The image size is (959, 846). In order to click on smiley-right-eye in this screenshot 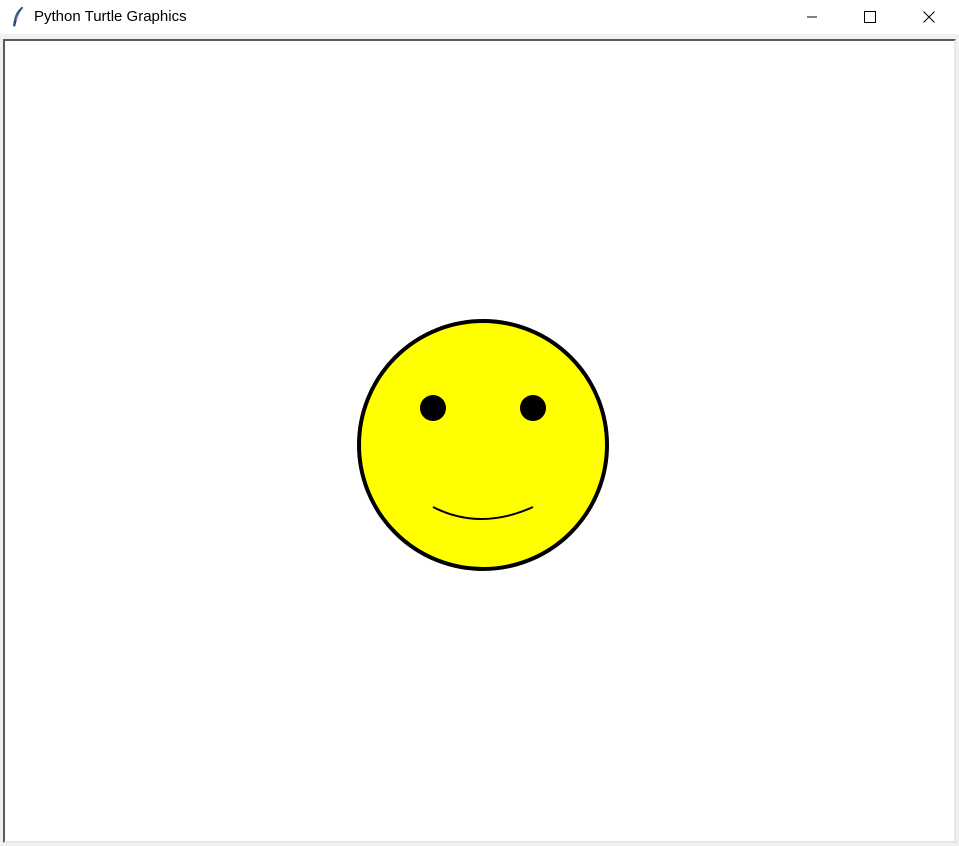, I will do `click(533, 408)`.